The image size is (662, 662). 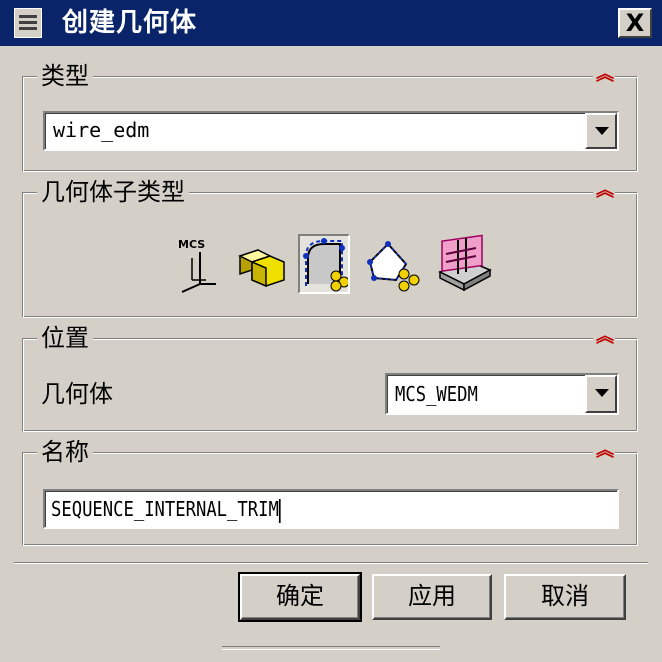 What do you see at coordinates (261, 268) in the screenshot?
I see `workpiece-icon` at bounding box center [261, 268].